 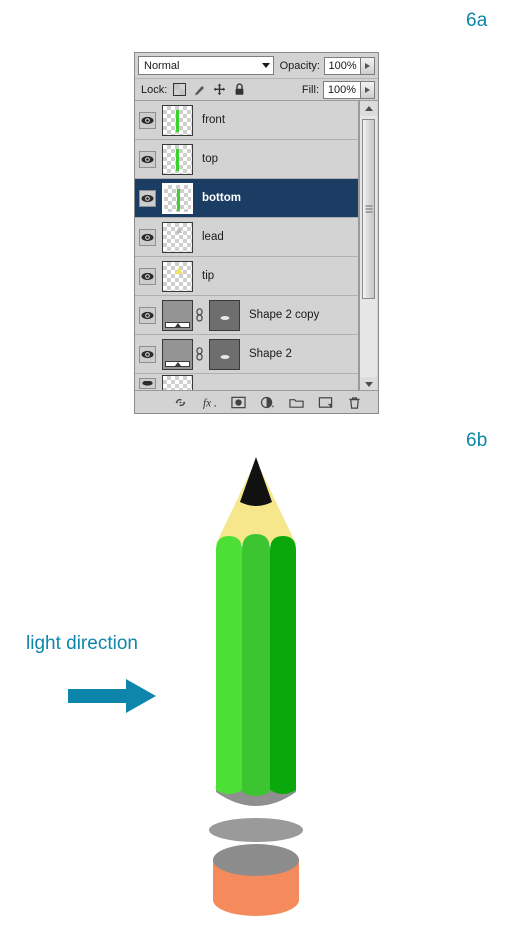 I want to click on lock-image-pixels-icon, so click(x=199, y=89).